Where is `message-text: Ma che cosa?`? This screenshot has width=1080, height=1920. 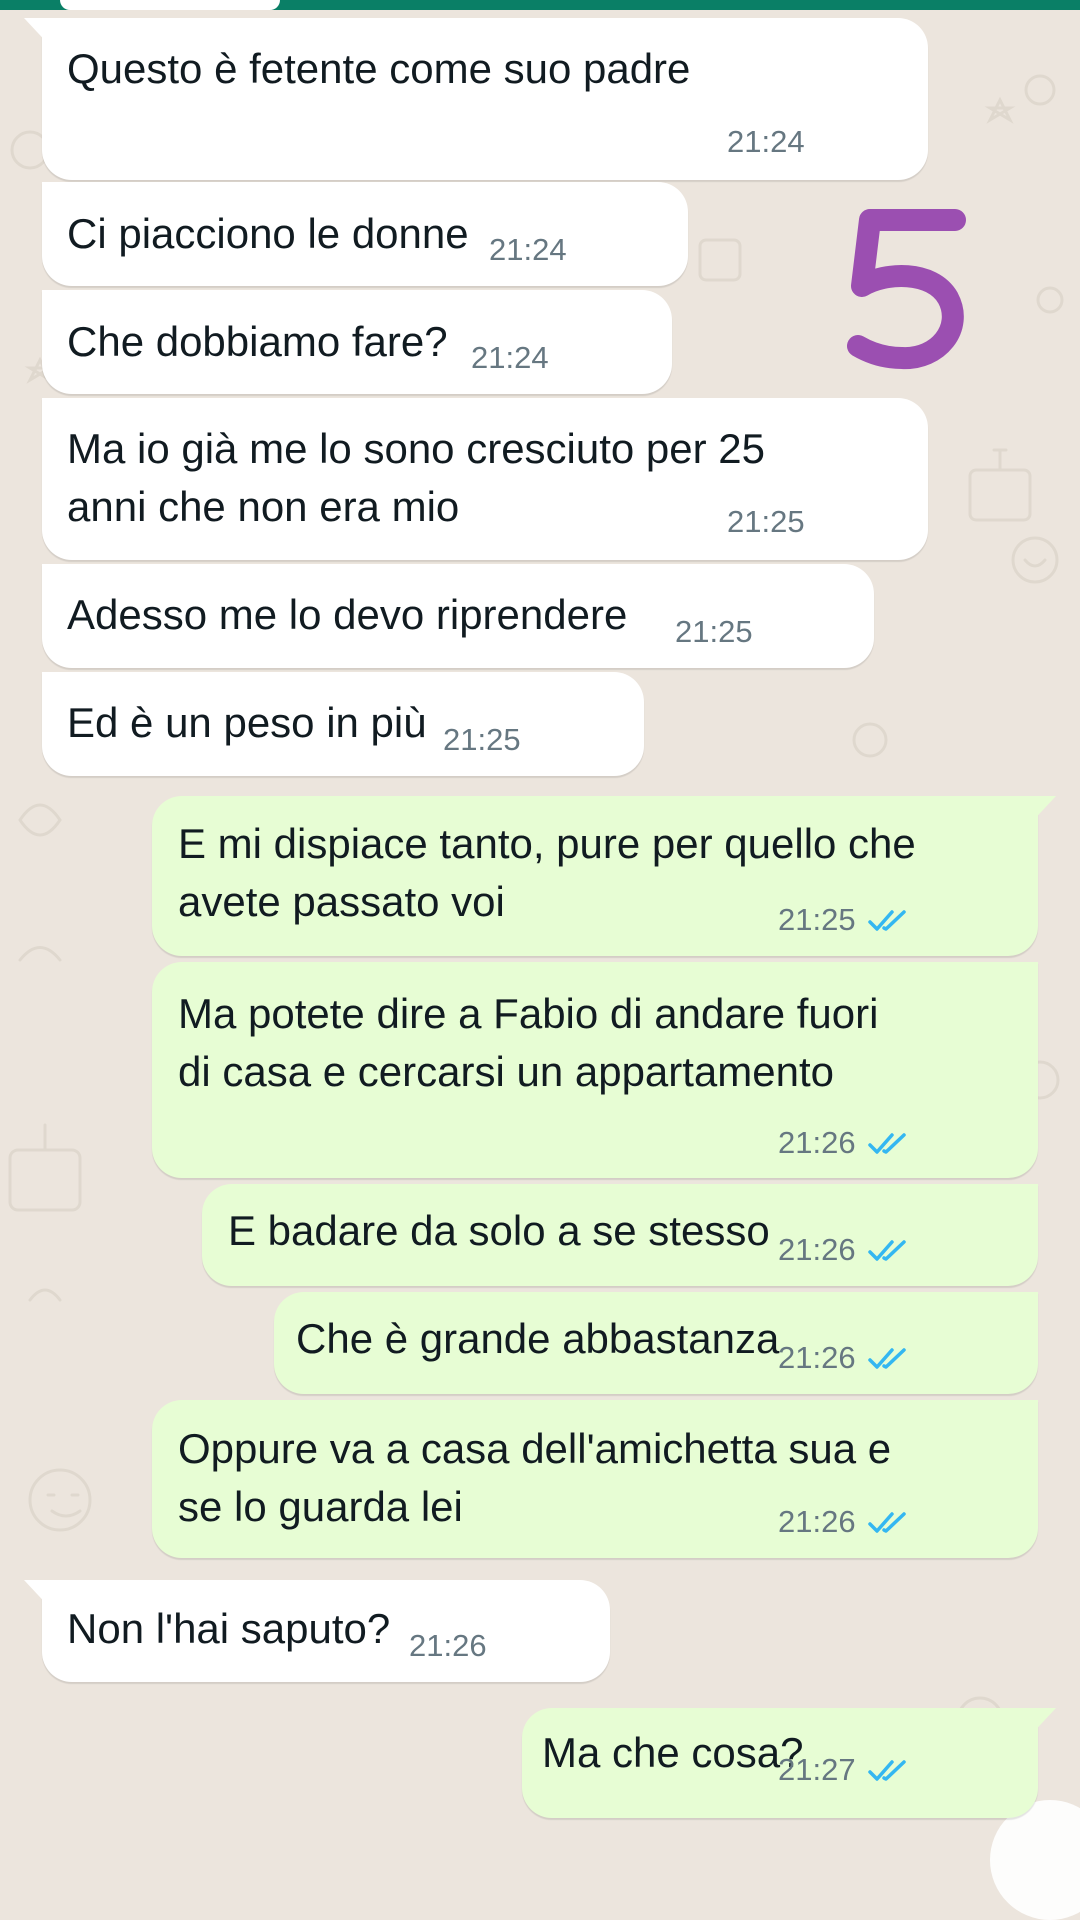 message-text: Ma che cosa? is located at coordinates (673, 1752).